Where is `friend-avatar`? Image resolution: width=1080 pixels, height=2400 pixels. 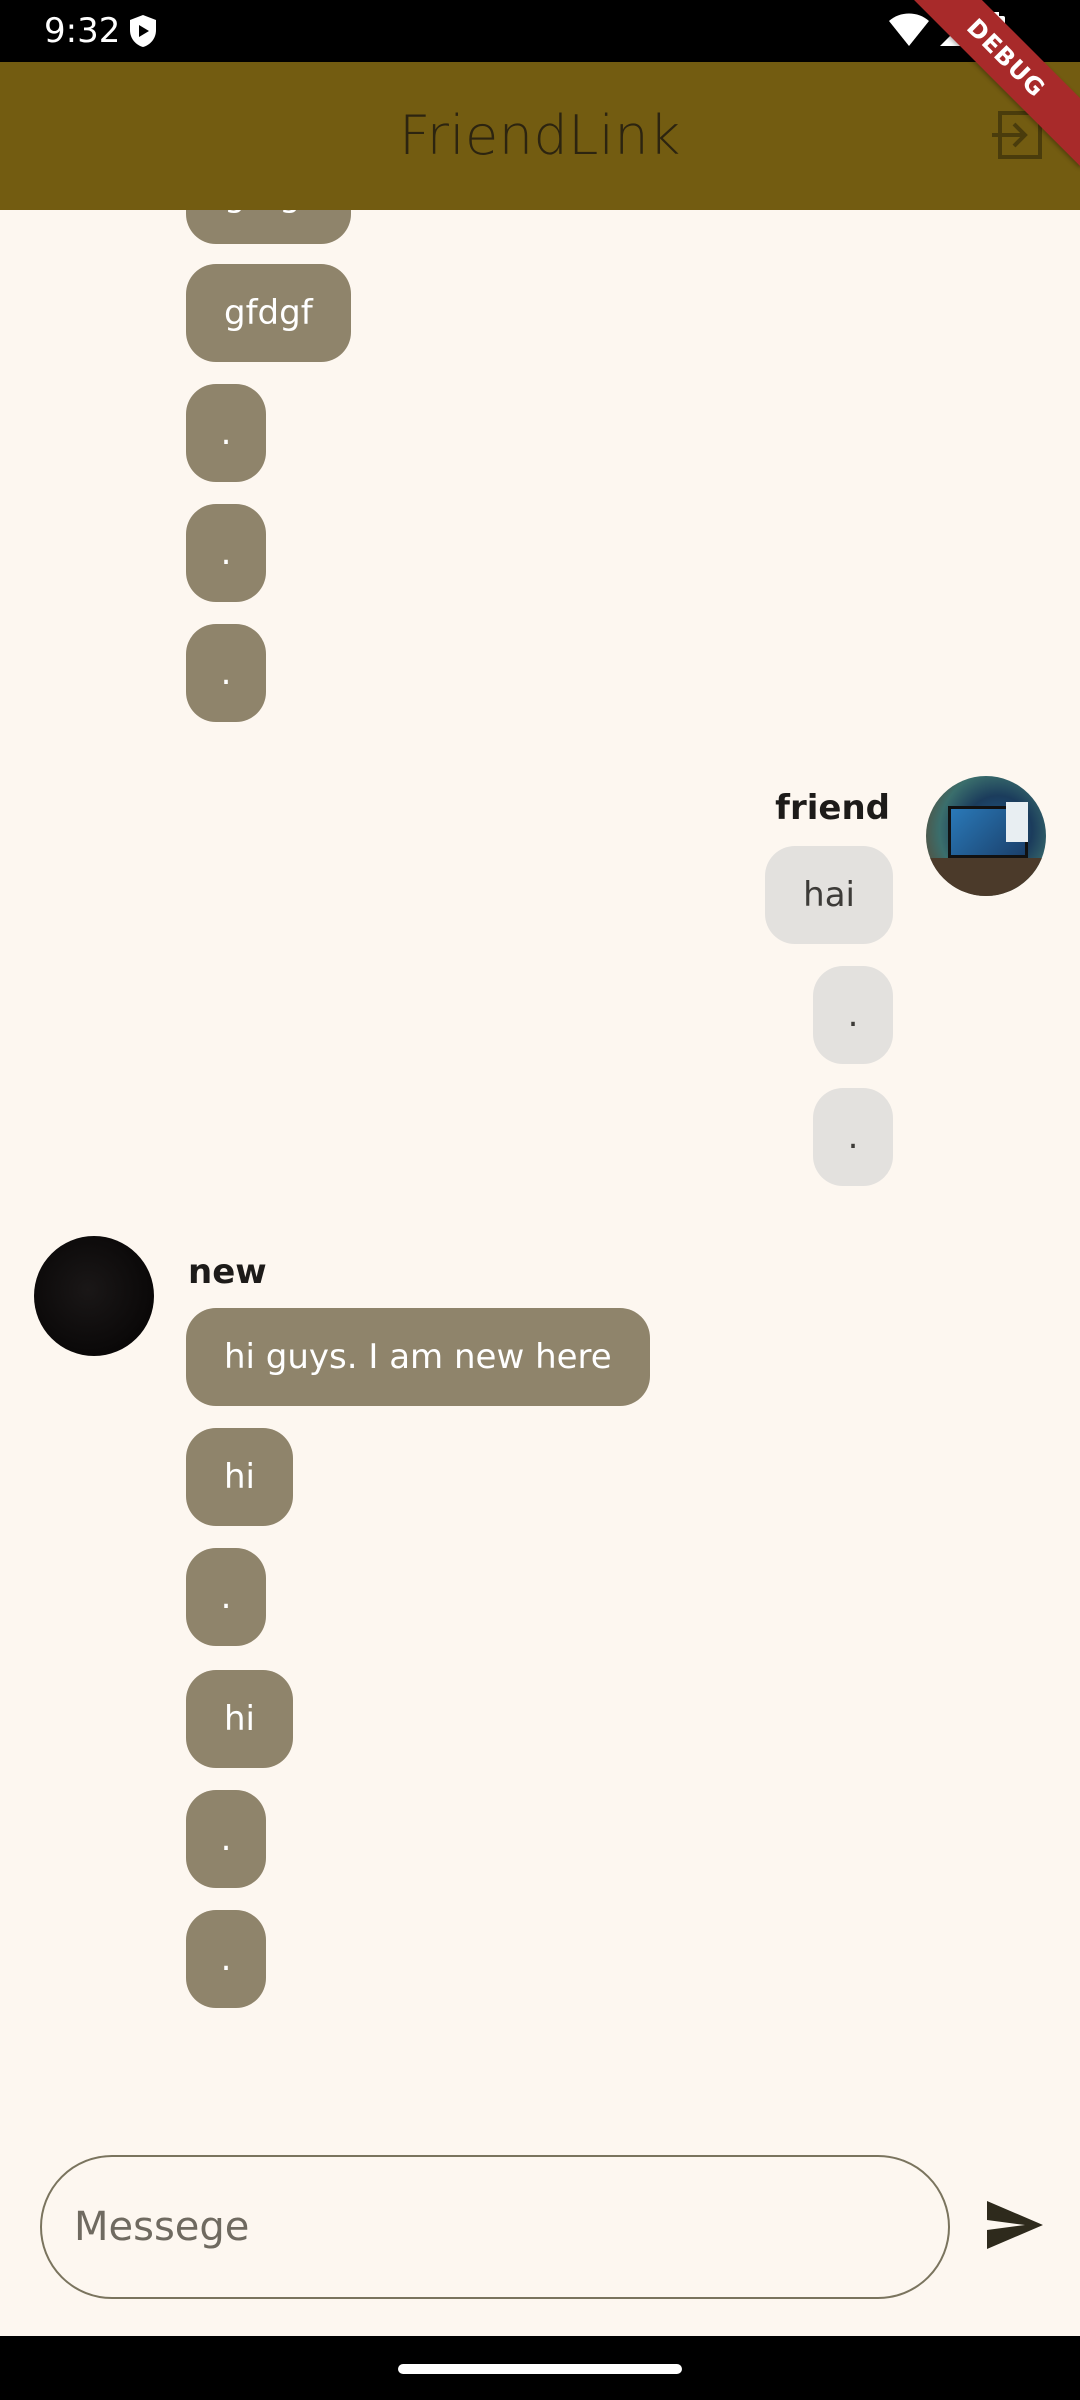
friend-avatar is located at coordinates (986, 836).